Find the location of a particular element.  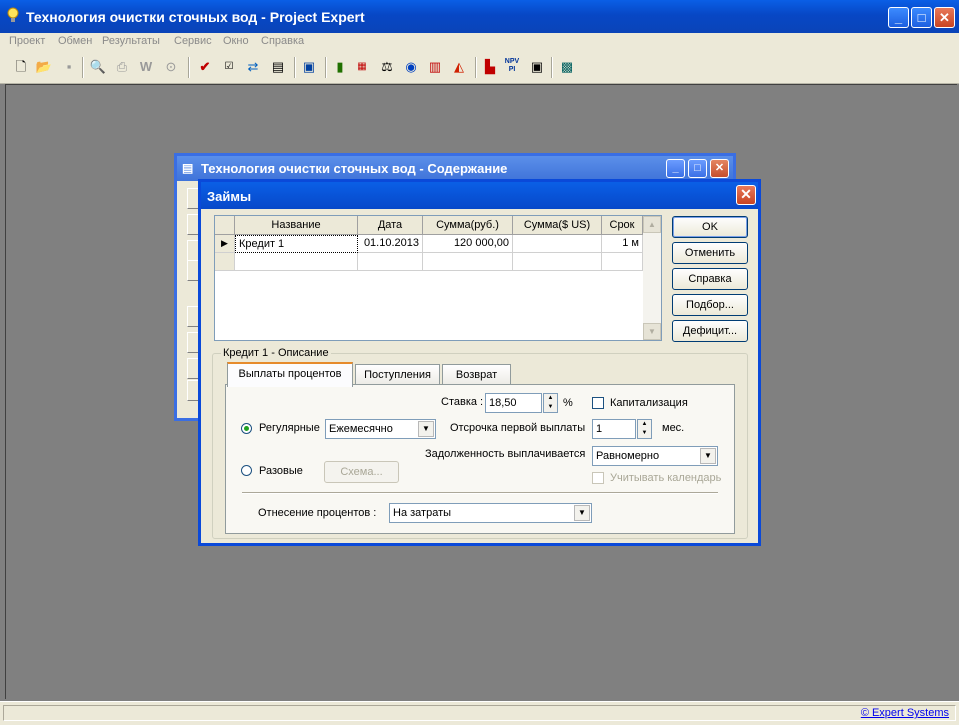

expert-systems-link: © Expert Systems is located at coordinates (905, 713).